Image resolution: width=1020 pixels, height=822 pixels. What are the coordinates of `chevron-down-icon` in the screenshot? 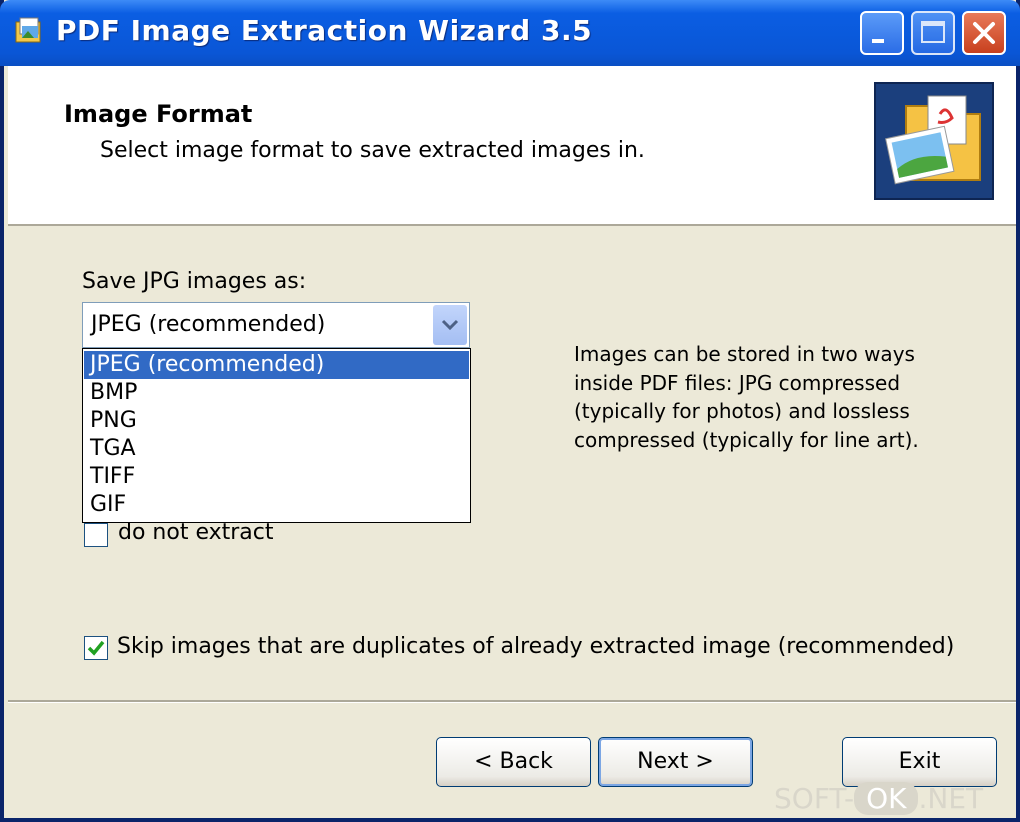 It's located at (450, 325).